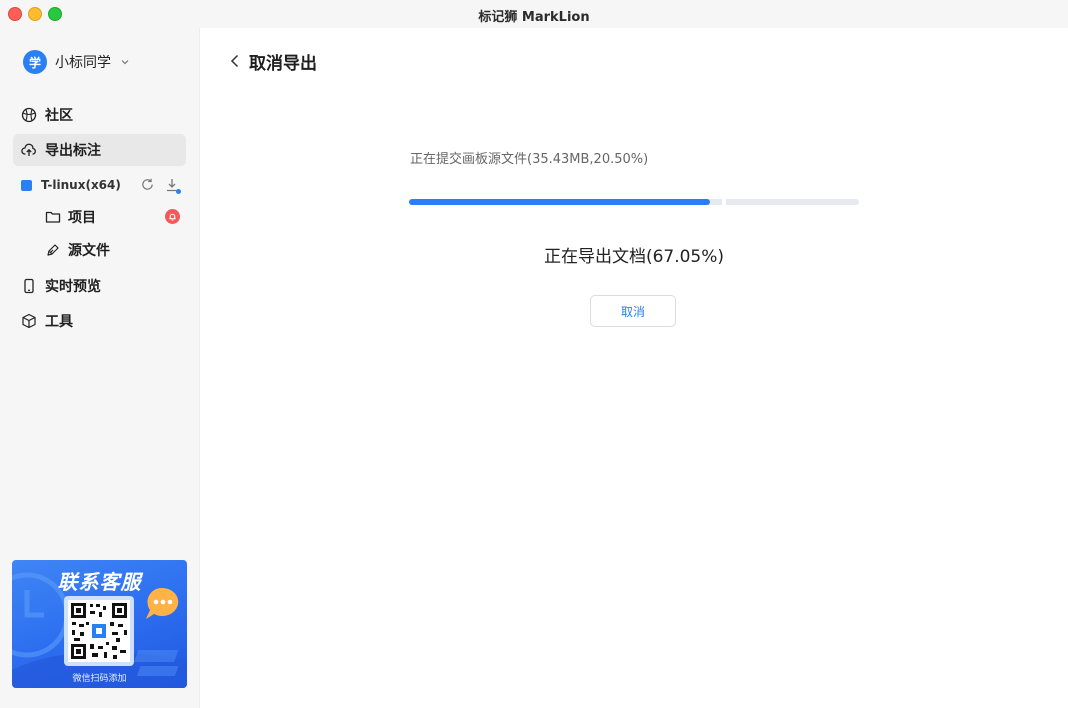 The height and width of the screenshot is (708, 1068). What do you see at coordinates (283, 63) in the screenshot?
I see `page-title: 取消导出` at bounding box center [283, 63].